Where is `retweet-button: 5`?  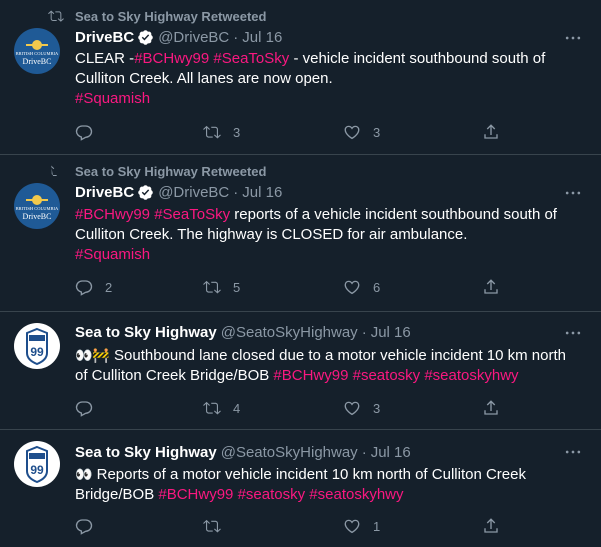
retweet-button: 5 is located at coordinates (221, 287).